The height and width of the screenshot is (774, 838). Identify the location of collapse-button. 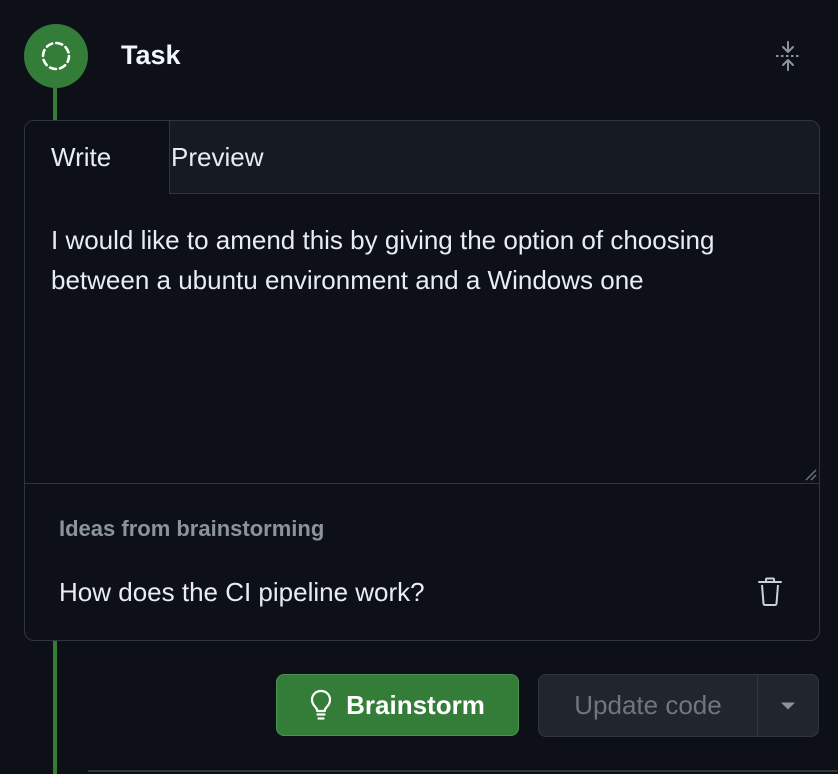
(788, 56).